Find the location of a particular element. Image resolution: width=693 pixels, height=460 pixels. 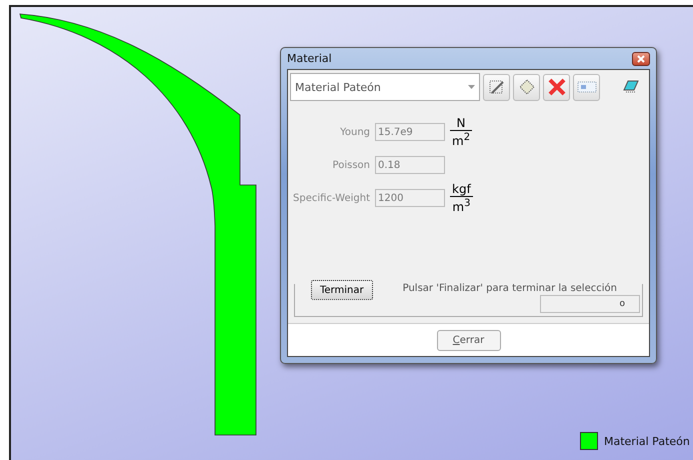

terminar-button: Terminar is located at coordinates (342, 290).